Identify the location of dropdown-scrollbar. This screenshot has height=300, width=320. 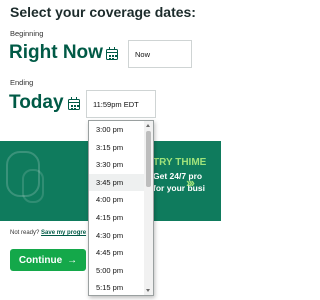
(148, 208).